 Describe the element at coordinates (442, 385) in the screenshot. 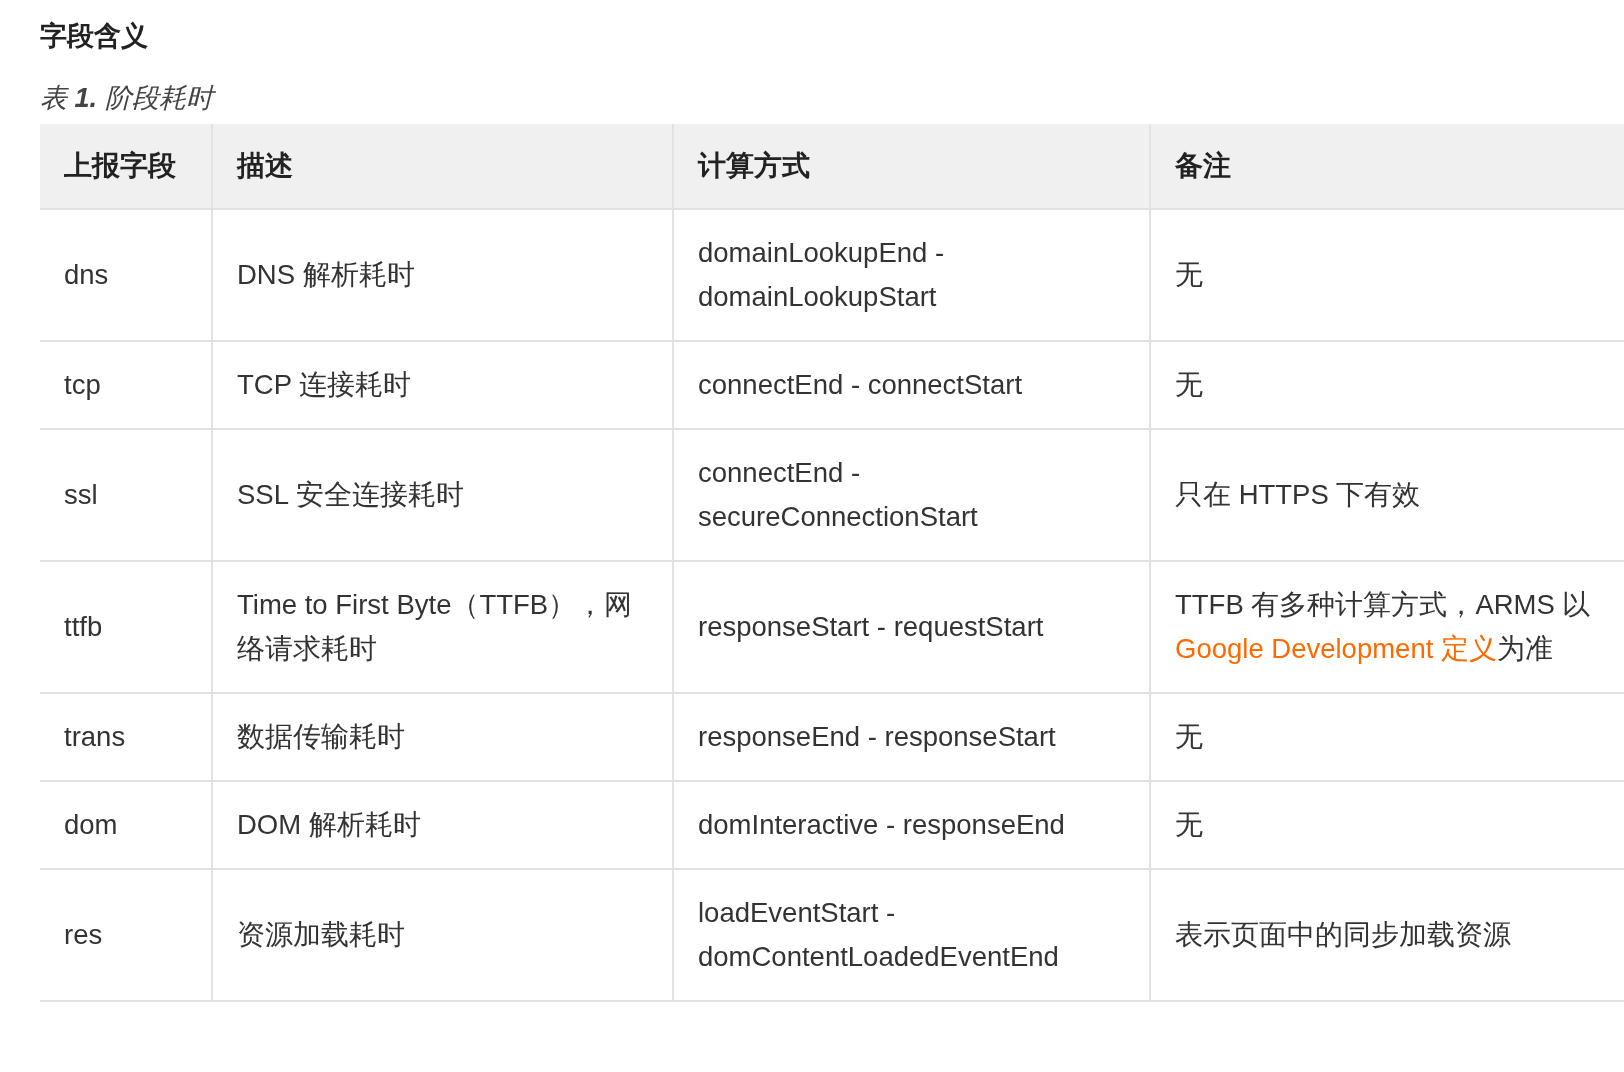

I see `table-cell: TCP 连接耗时` at that location.